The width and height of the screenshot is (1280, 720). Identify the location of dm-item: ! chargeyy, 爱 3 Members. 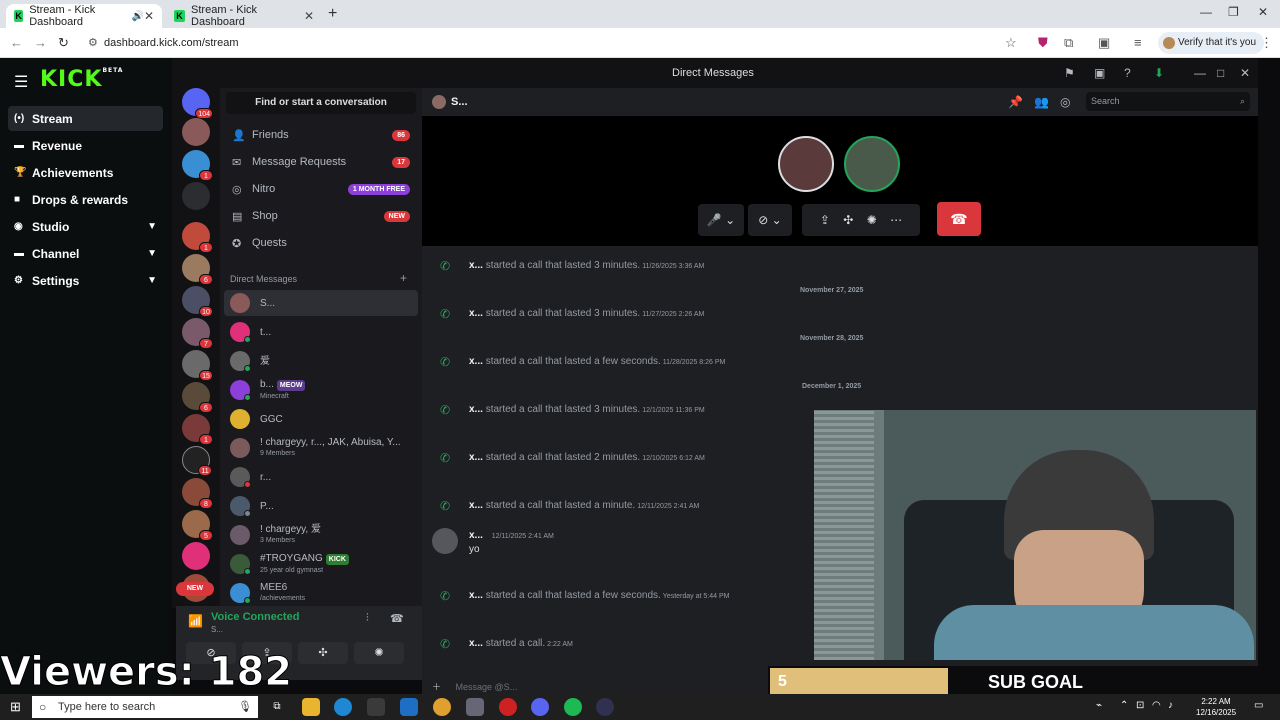
(321, 535).